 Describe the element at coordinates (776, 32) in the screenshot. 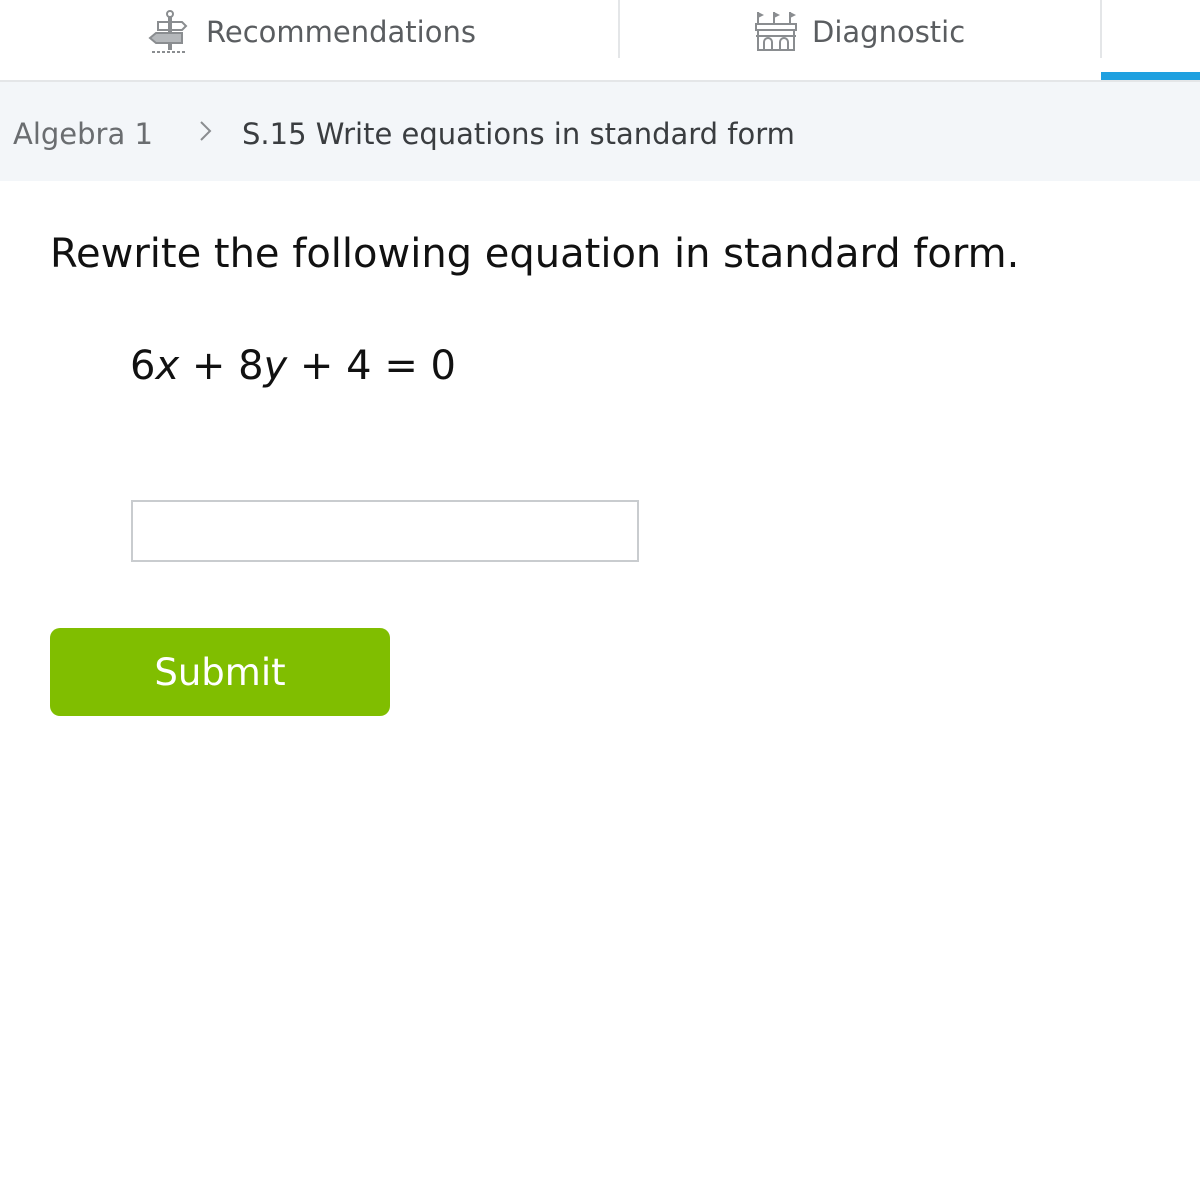

I see `castle-icon` at that location.